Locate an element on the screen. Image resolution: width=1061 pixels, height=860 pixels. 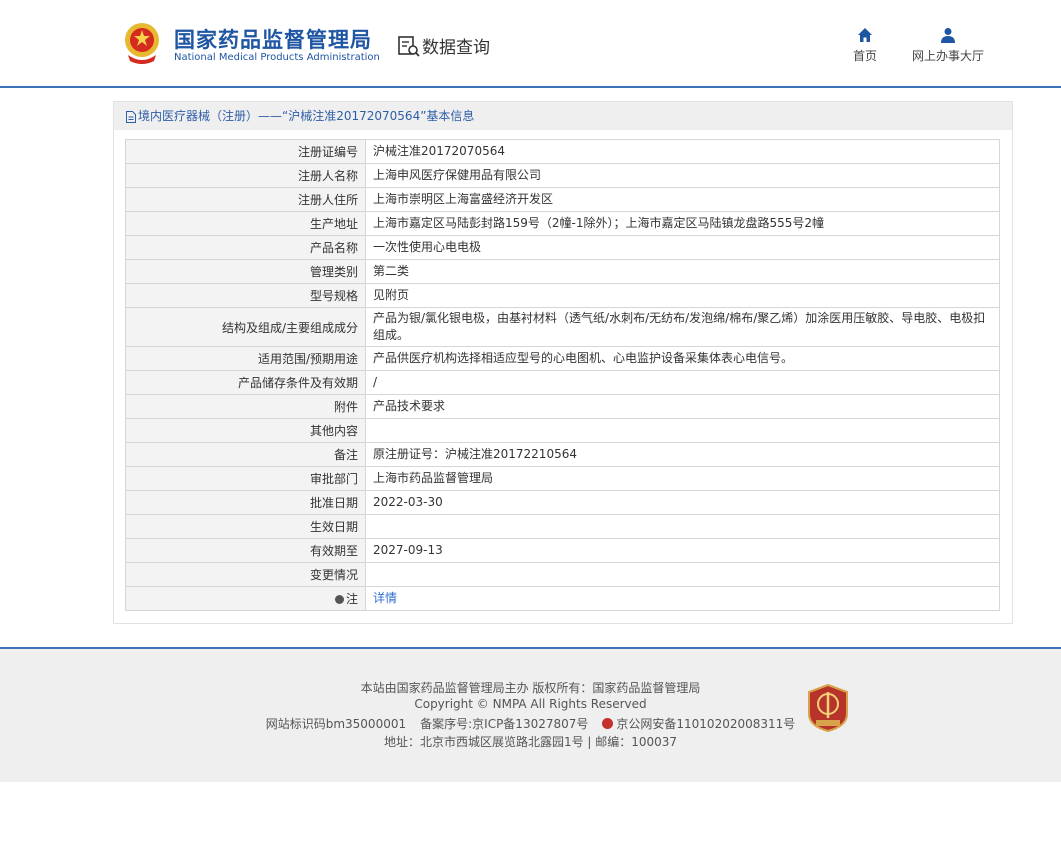
table-row: 变更情况 is located at coordinates (562, 574).